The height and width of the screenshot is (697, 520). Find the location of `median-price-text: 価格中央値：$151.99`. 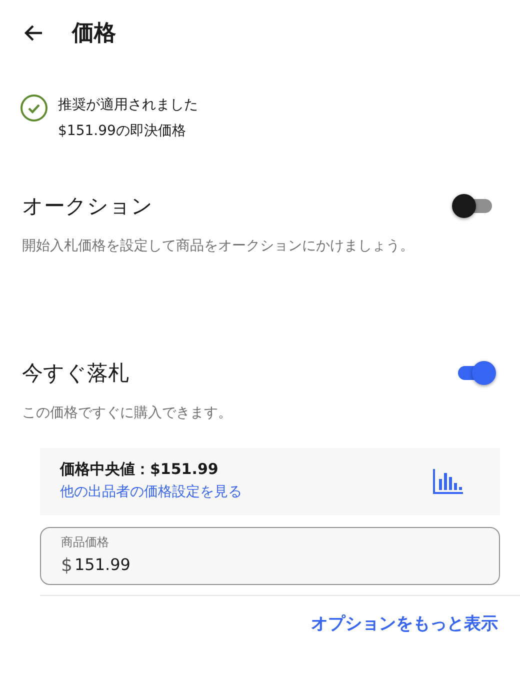

median-price-text: 価格中央値：$151.99 is located at coordinates (140, 469).